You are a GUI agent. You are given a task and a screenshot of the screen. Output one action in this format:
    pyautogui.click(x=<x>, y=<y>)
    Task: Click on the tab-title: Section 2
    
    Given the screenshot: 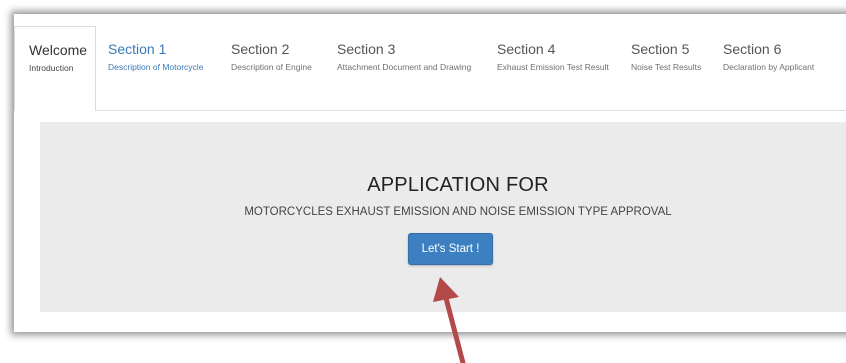 What is the action you would take?
    pyautogui.click(x=260, y=49)
    